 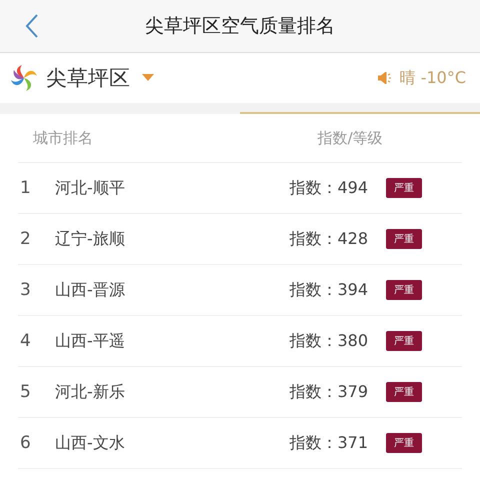 What do you see at coordinates (328, 239) in the screenshot?
I see `index-value: 指数：428` at bounding box center [328, 239].